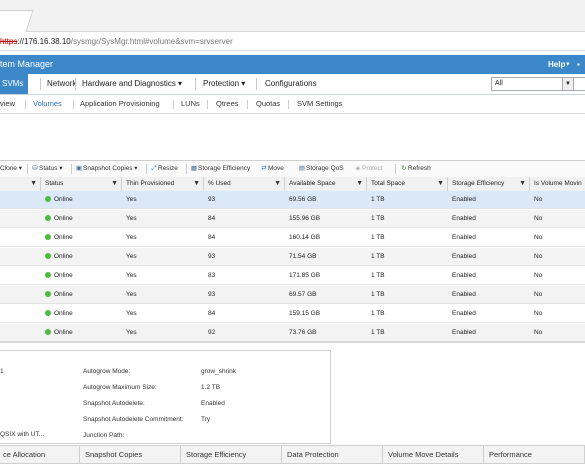  Describe the element at coordinates (326, 184) in the screenshot. I see `column-header-available-space: Available Space ▼` at that location.